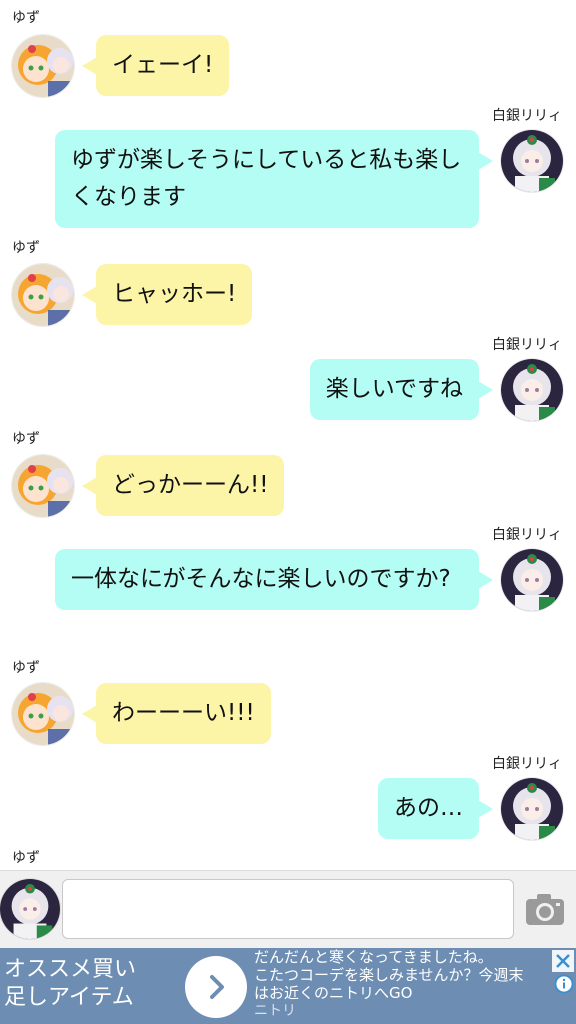 The image size is (576, 1024). I want to click on message-text: わーーーい!!!, so click(183, 713).